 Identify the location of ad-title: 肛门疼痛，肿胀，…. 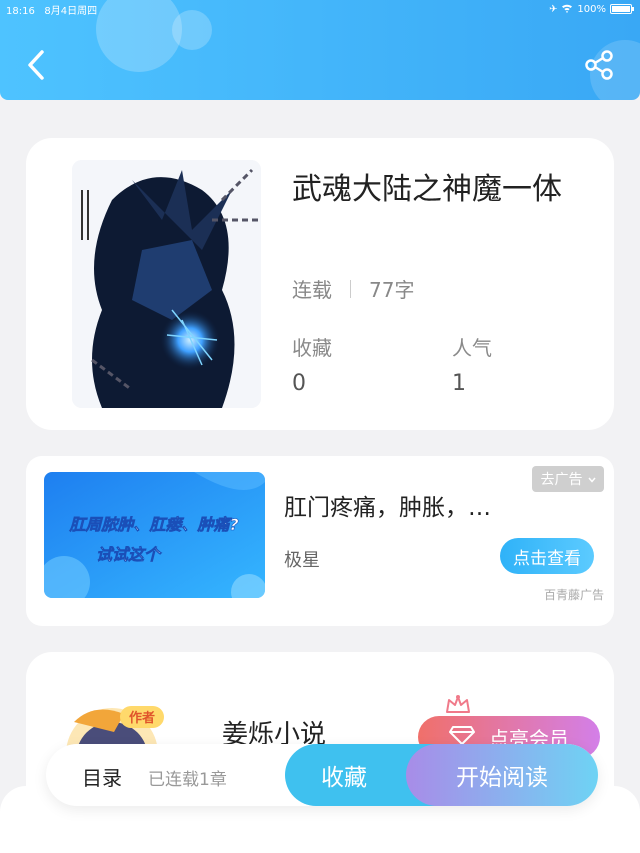
(409, 505).